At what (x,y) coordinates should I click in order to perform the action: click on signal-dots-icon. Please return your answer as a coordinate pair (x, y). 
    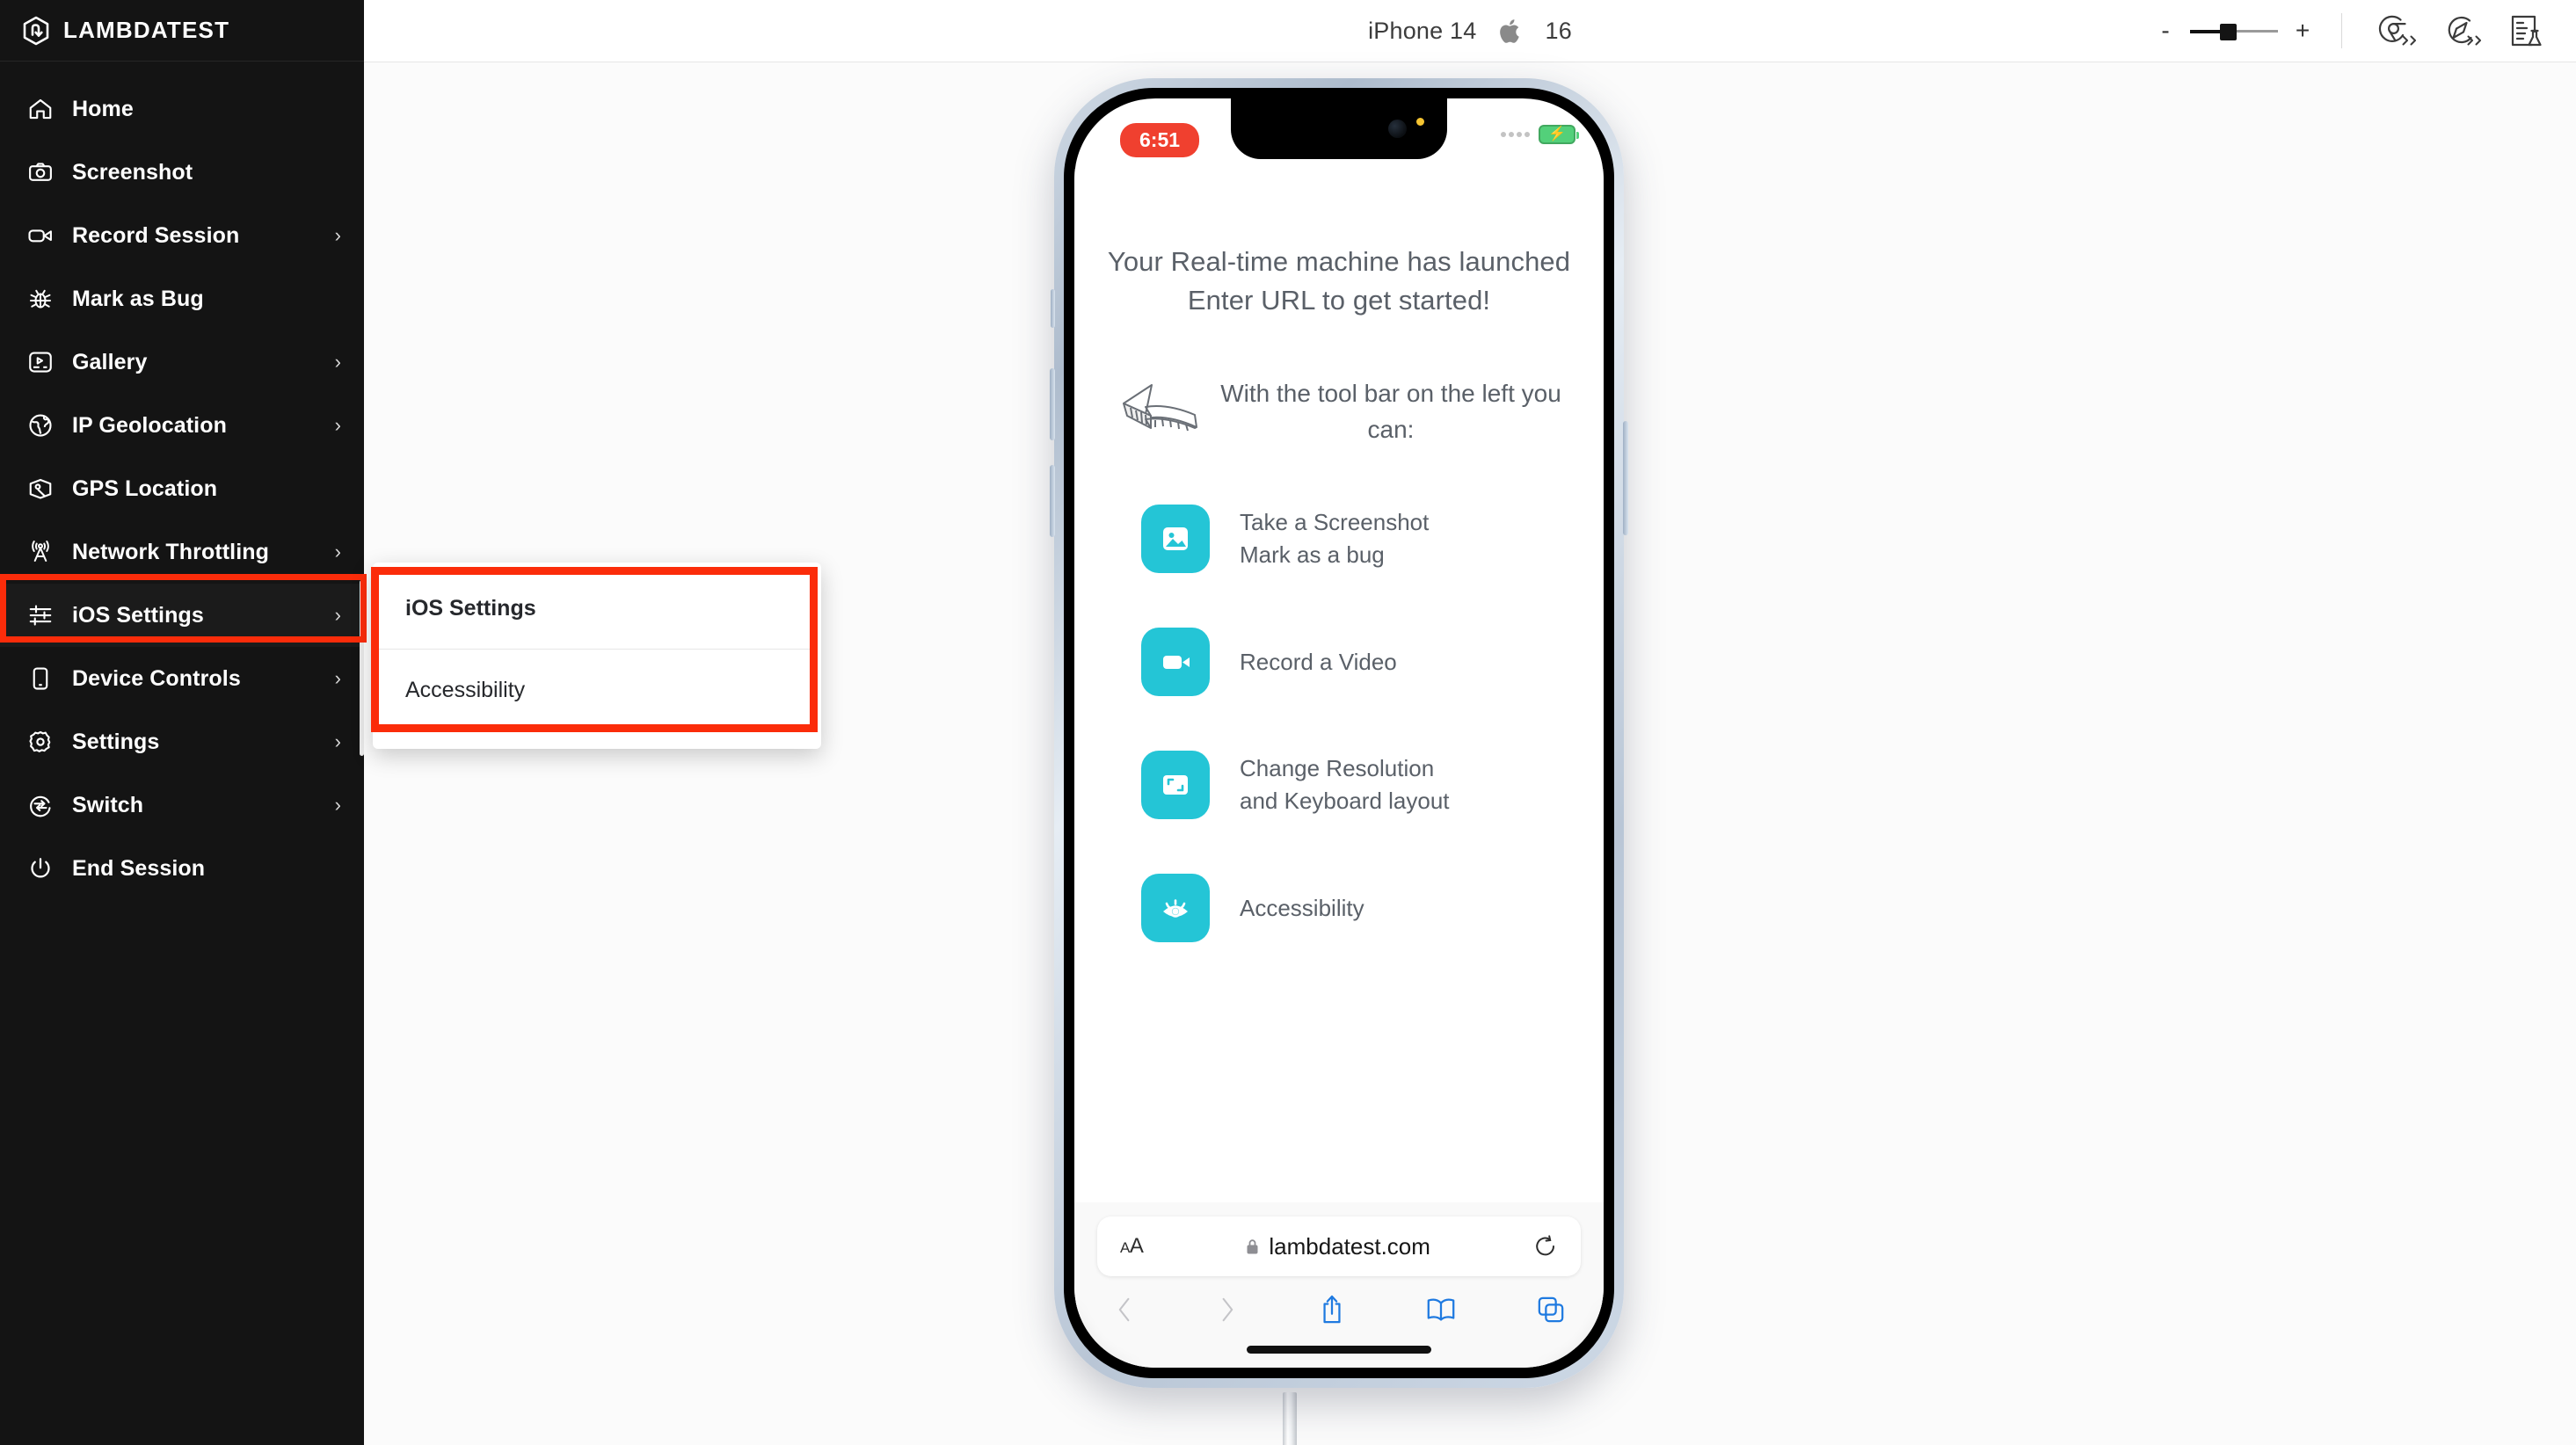
    Looking at the image, I should click on (1515, 134).